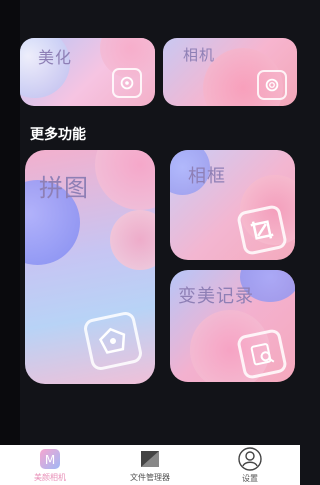 Image resolution: width=320 pixels, height=485 pixels. What do you see at coordinates (262, 354) in the screenshot?
I see `history-icon` at bounding box center [262, 354].